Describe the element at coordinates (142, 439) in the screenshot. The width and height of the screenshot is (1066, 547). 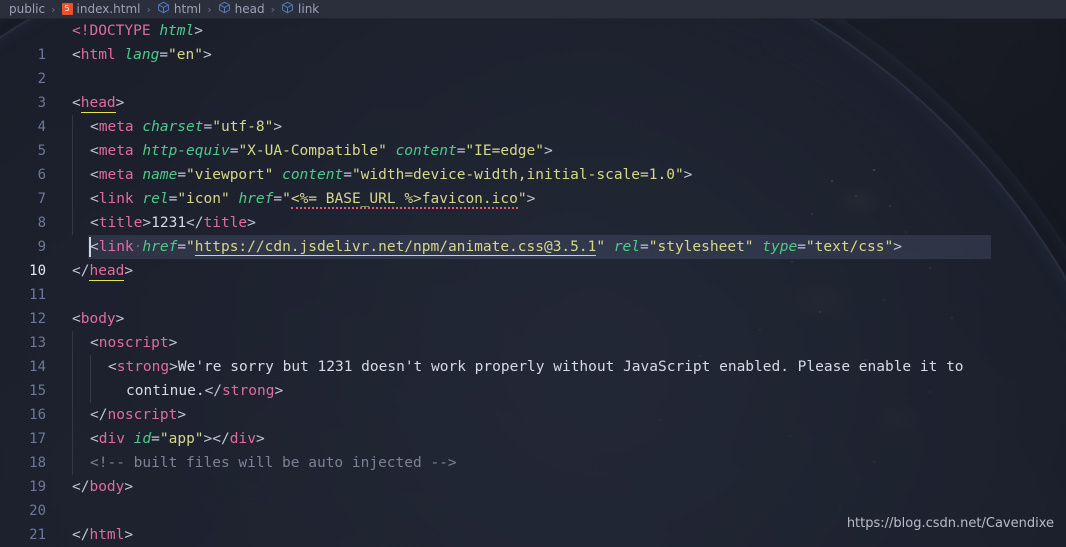
I see `token-attr-id: id` at that location.